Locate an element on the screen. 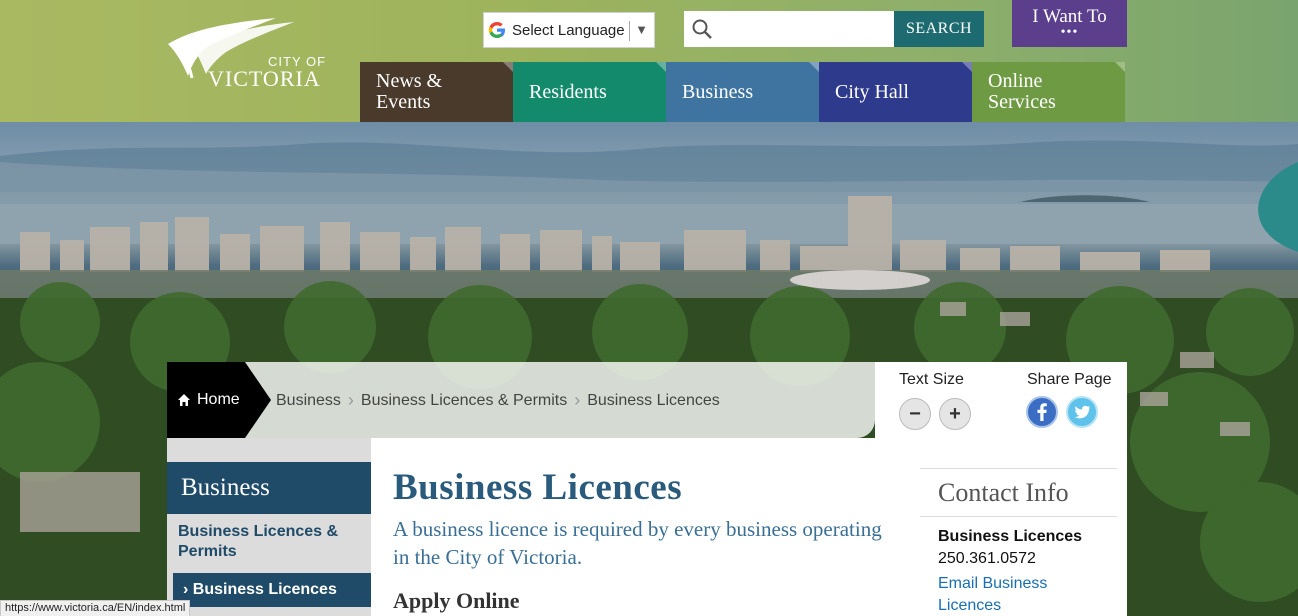 This screenshot has width=1298, height=616. page-tools: Text Size Share Page − + is located at coordinates (1001, 400).